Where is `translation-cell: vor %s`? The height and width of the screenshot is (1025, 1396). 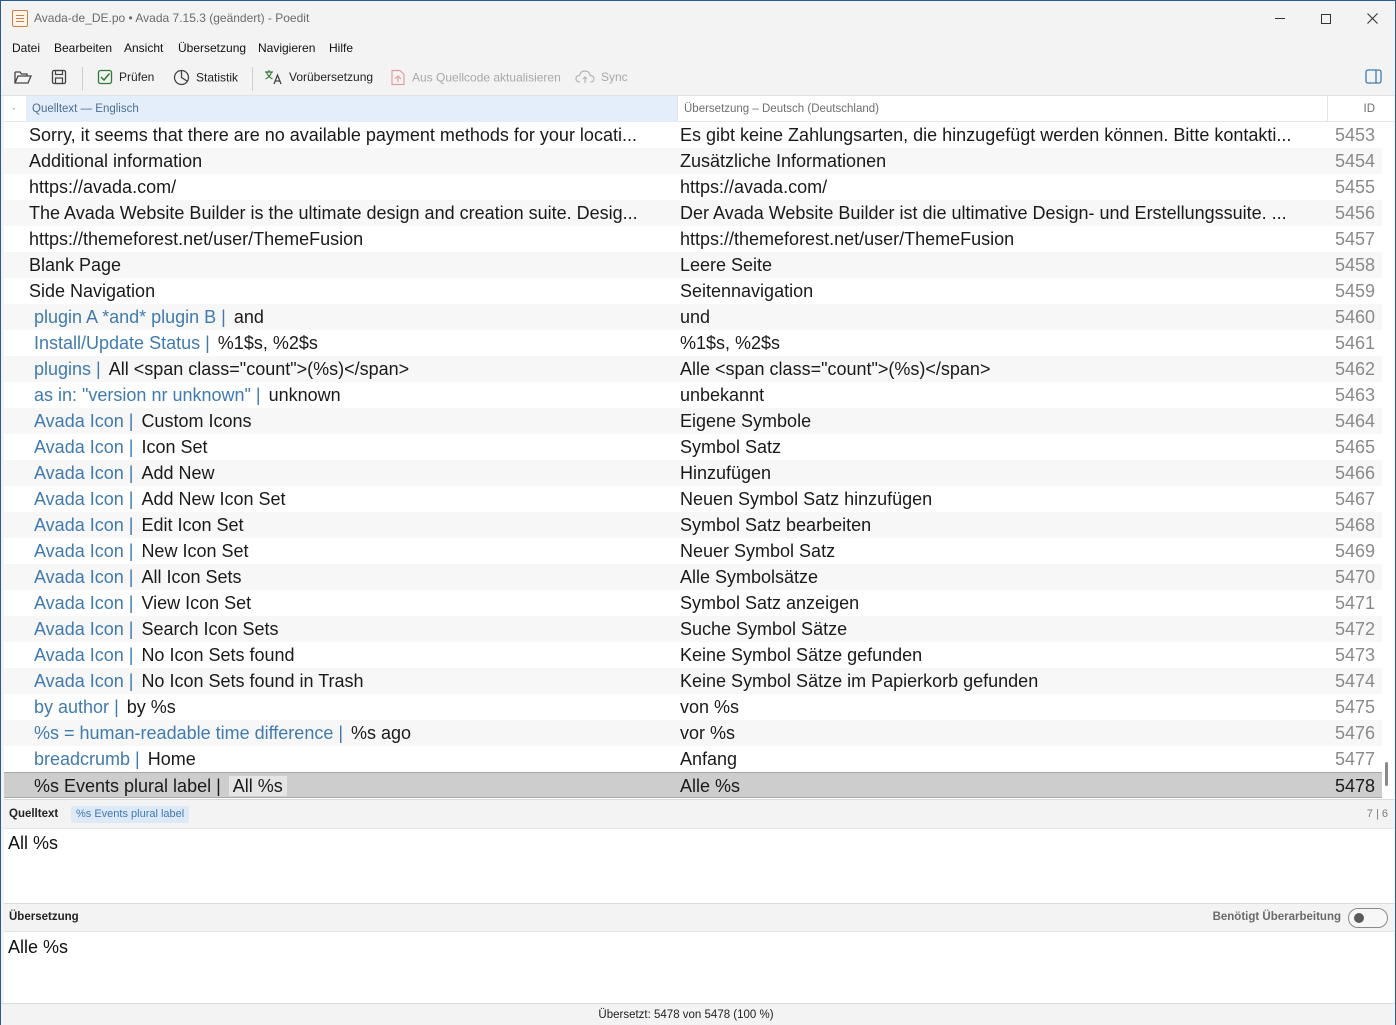 translation-cell: vor %s is located at coordinates (708, 733).